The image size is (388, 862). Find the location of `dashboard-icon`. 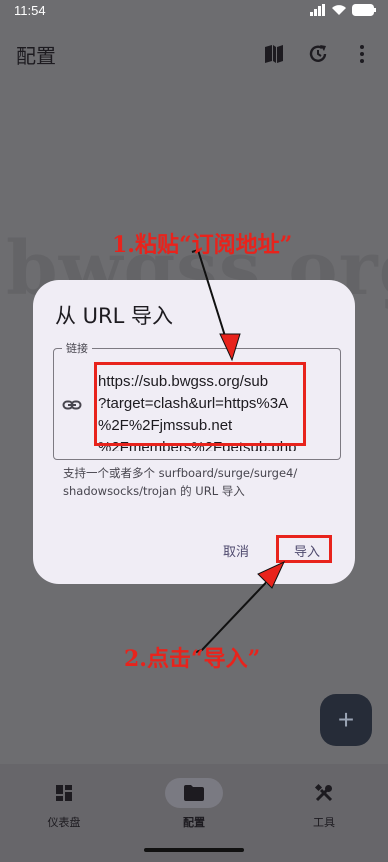

dashboard-icon is located at coordinates (64, 793).